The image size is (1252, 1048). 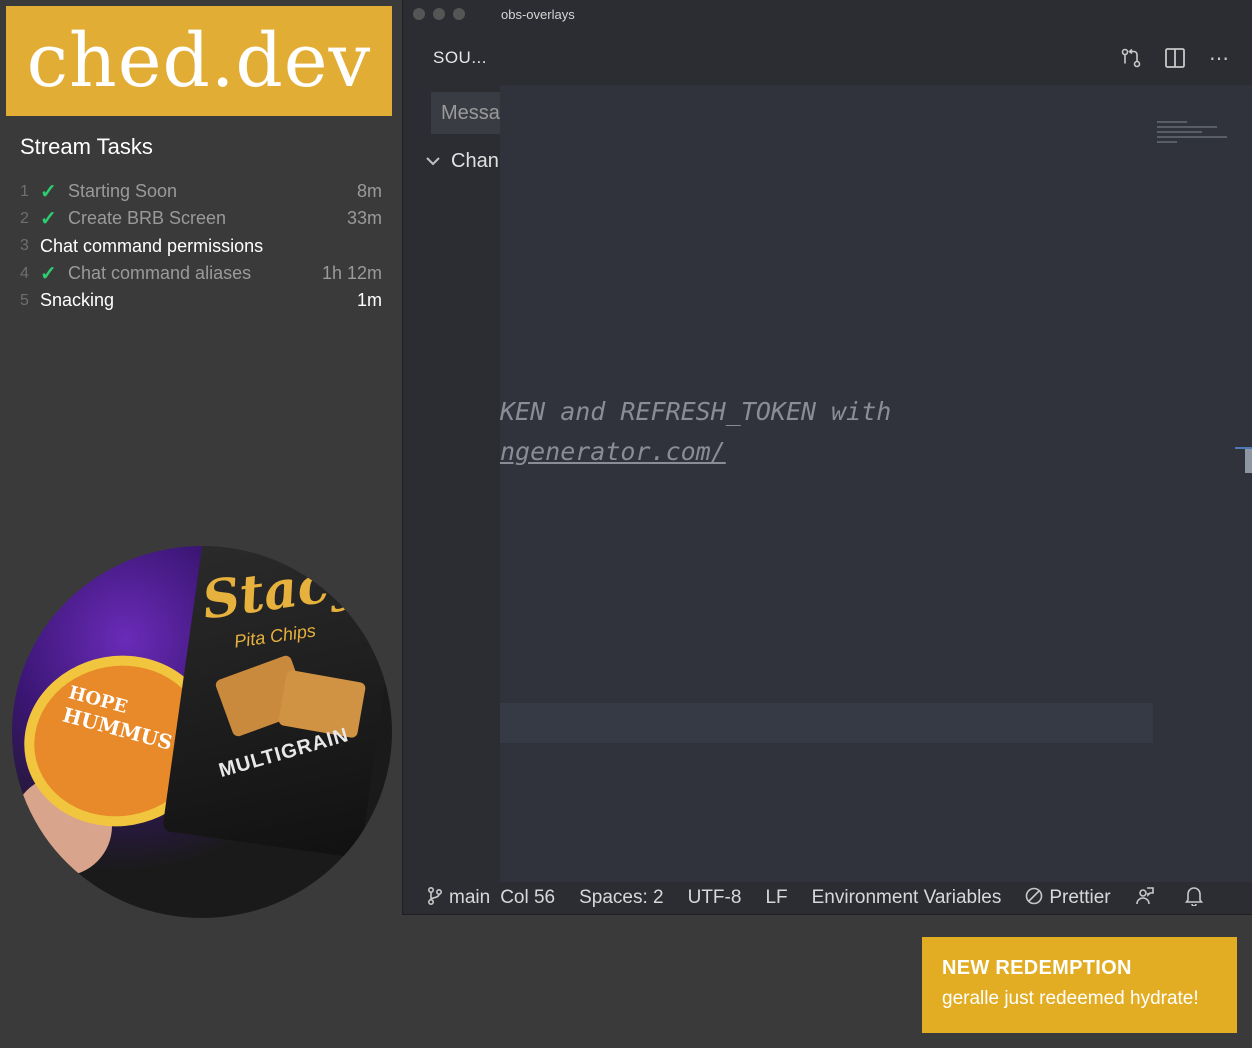 What do you see at coordinates (24, 191) in the screenshot?
I see `task-number: 1` at bounding box center [24, 191].